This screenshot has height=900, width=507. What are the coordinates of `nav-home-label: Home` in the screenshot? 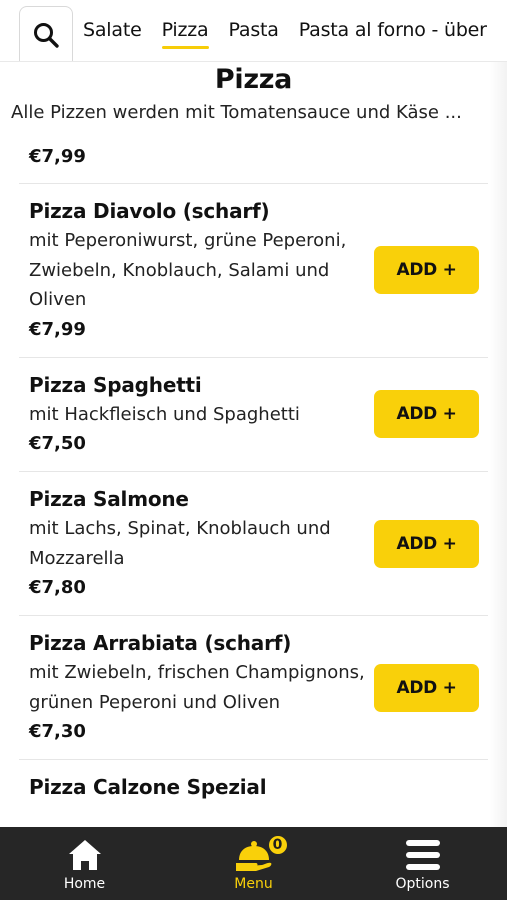 It's located at (84, 884).